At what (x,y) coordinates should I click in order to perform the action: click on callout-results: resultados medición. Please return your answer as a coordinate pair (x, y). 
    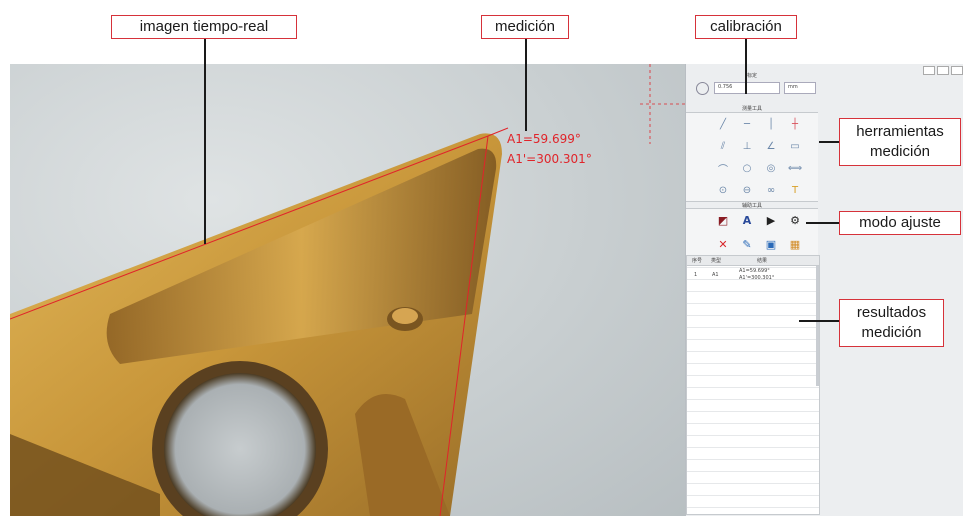
    Looking at the image, I should click on (891, 323).